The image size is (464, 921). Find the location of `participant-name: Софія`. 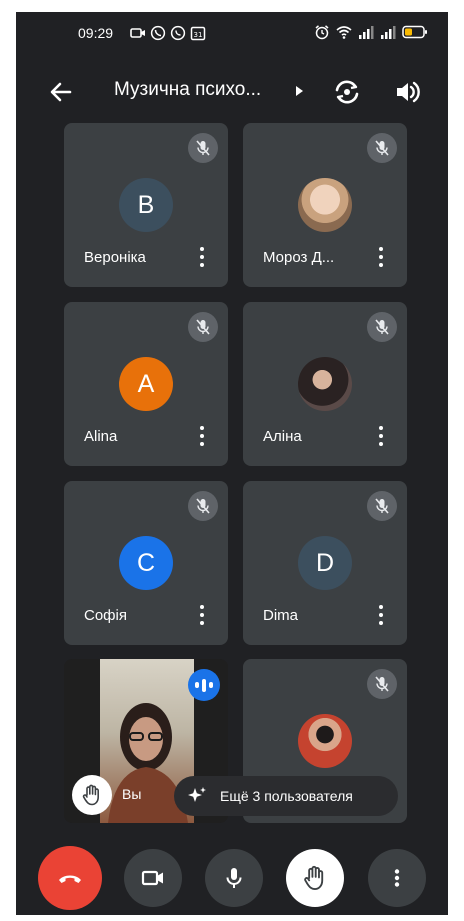

participant-name: Софія is located at coordinates (105, 615).